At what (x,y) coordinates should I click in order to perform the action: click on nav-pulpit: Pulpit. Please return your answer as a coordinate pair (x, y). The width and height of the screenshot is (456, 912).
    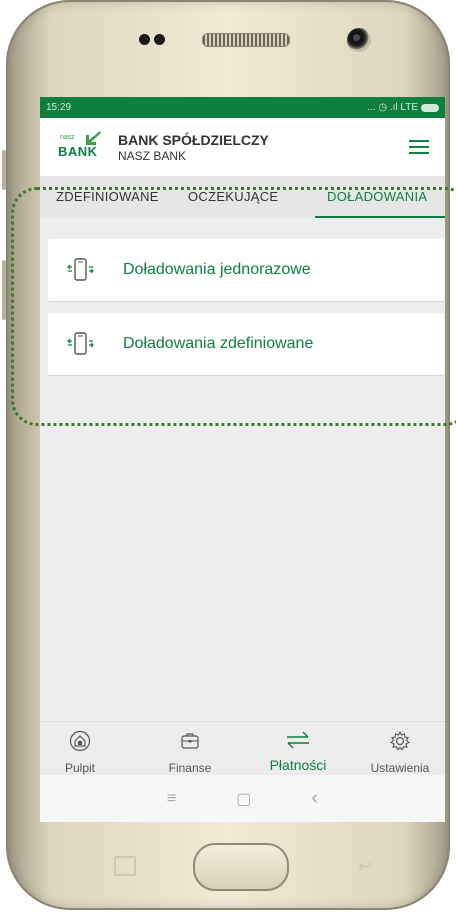
    Looking at the image, I should click on (80, 752).